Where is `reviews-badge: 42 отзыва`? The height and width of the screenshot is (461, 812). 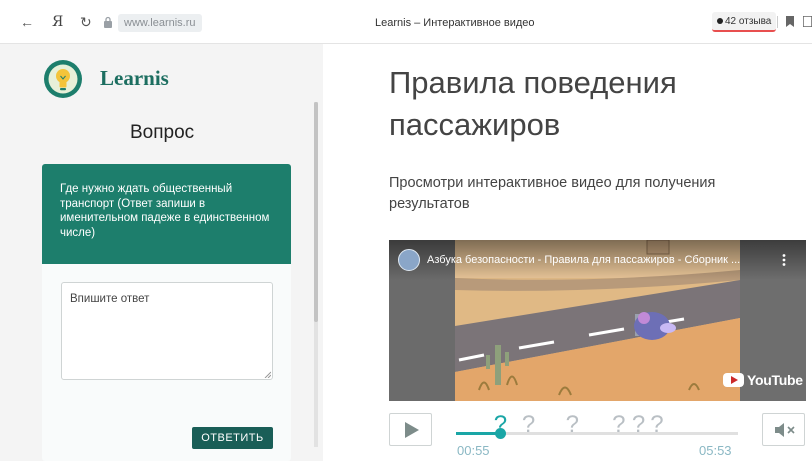
reviews-badge: 42 отзыва is located at coordinates (744, 22).